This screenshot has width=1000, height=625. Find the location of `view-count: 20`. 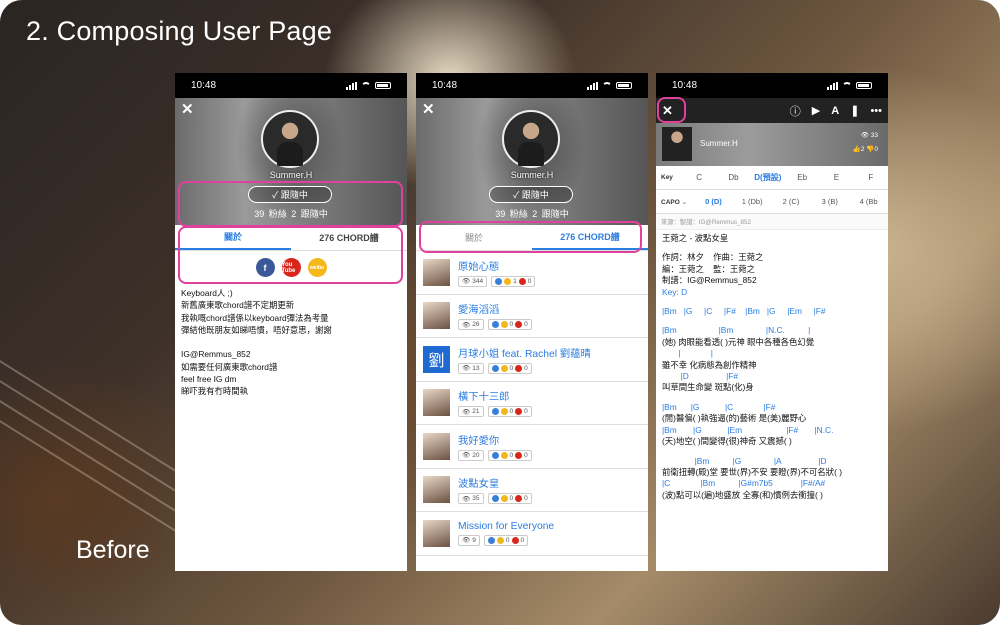

view-count: 20 is located at coordinates (476, 455).